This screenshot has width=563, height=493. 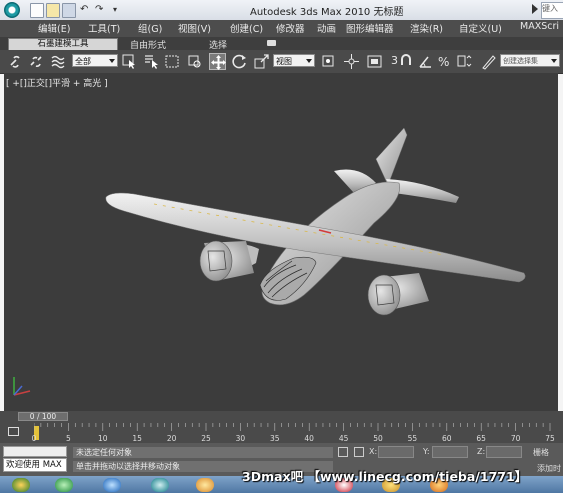 I want to click on frame-tick-label: 10, so click(x=103, y=438).